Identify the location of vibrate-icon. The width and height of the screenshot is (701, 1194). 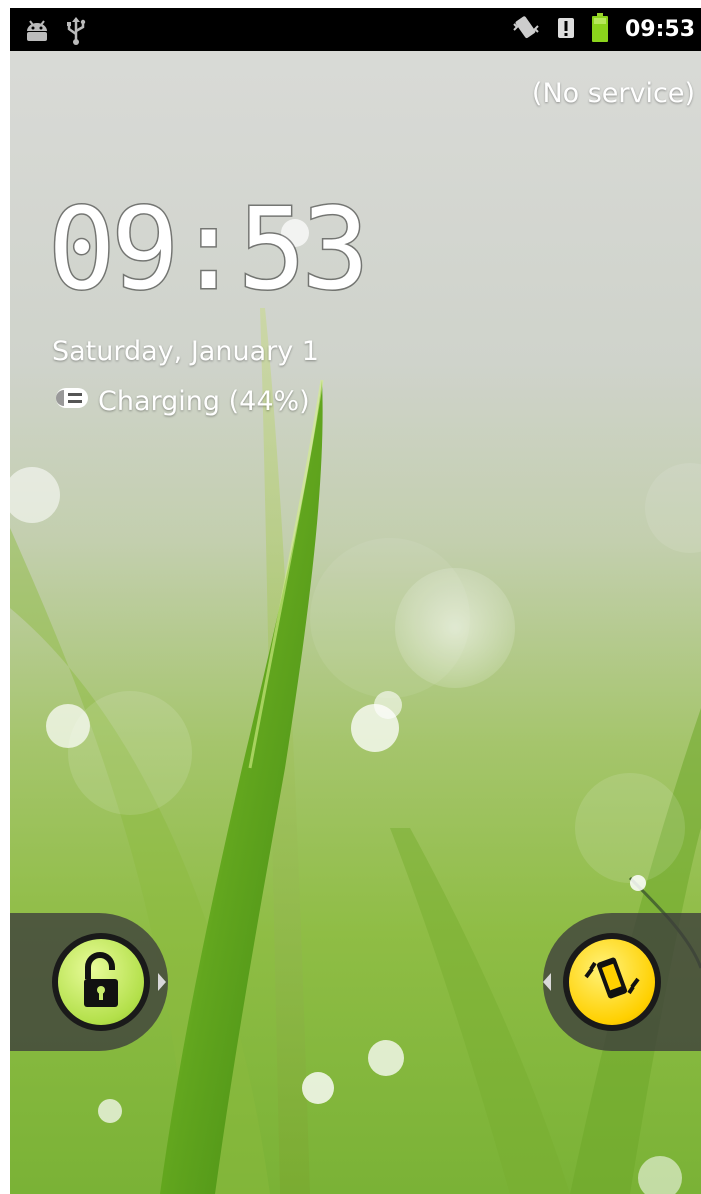
(526, 30).